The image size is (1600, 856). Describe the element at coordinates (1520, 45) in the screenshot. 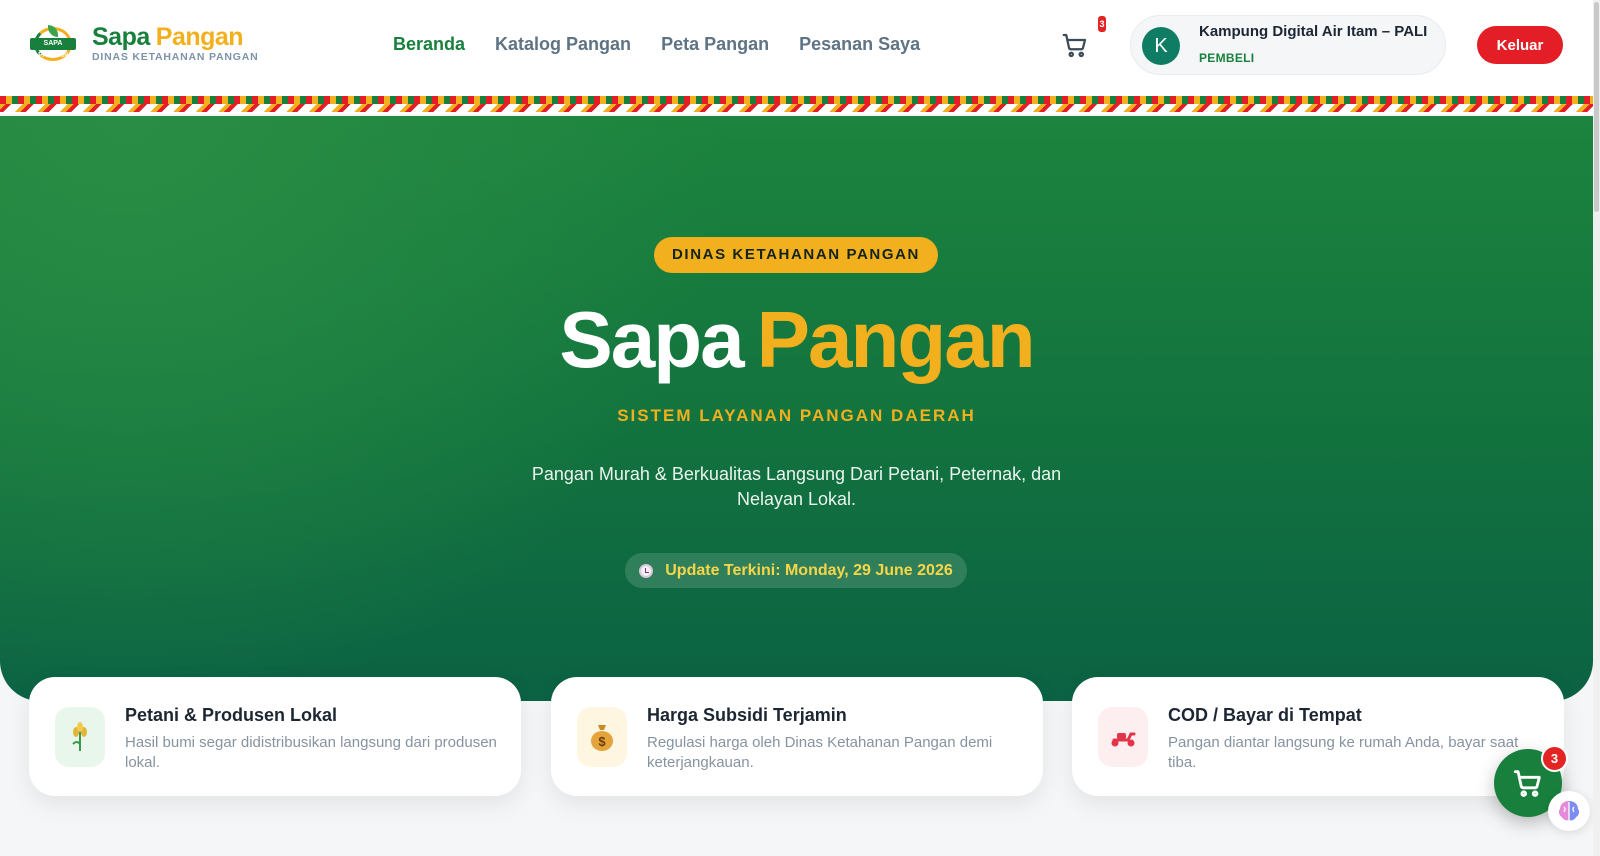

I see `logout-button: Keluar` at that location.